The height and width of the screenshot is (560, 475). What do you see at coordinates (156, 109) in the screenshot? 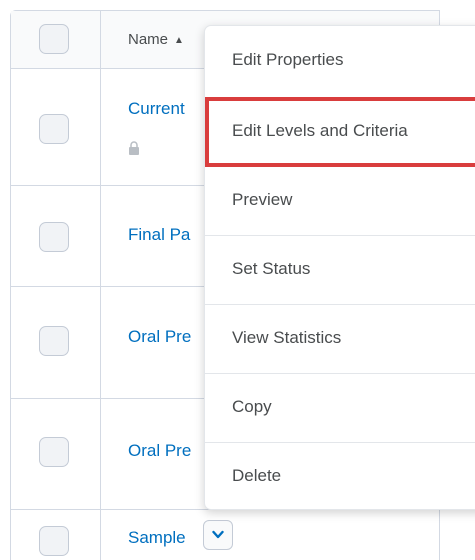
I see `rubric-name-link: Current` at bounding box center [156, 109].